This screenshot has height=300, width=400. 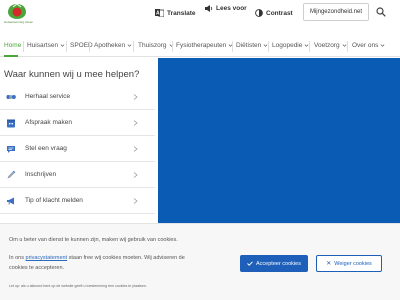 What do you see at coordinates (16, 258) in the screenshot?
I see `cookie-policy-prefix: In ons` at bounding box center [16, 258].